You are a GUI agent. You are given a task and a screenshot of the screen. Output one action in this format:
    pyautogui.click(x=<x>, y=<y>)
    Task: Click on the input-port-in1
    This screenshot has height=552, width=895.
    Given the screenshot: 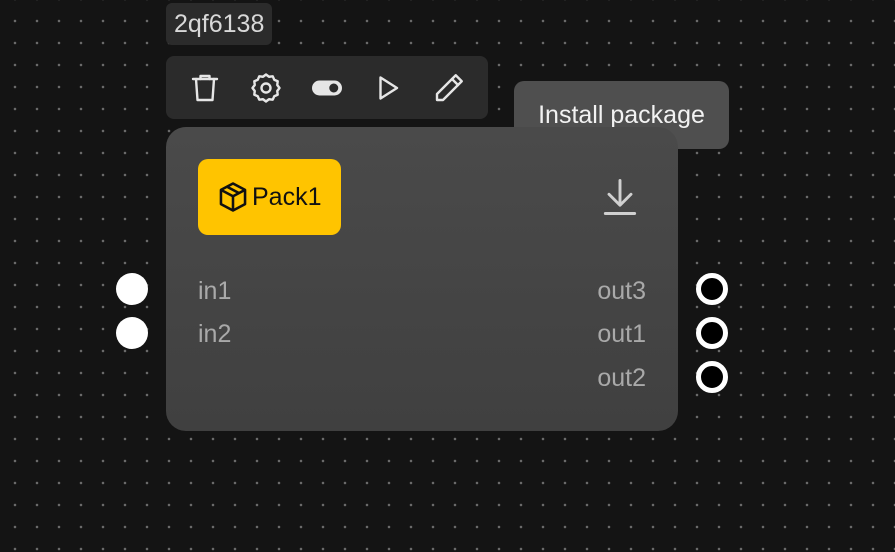 What is the action you would take?
    pyautogui.click(x=132, y=289)
    